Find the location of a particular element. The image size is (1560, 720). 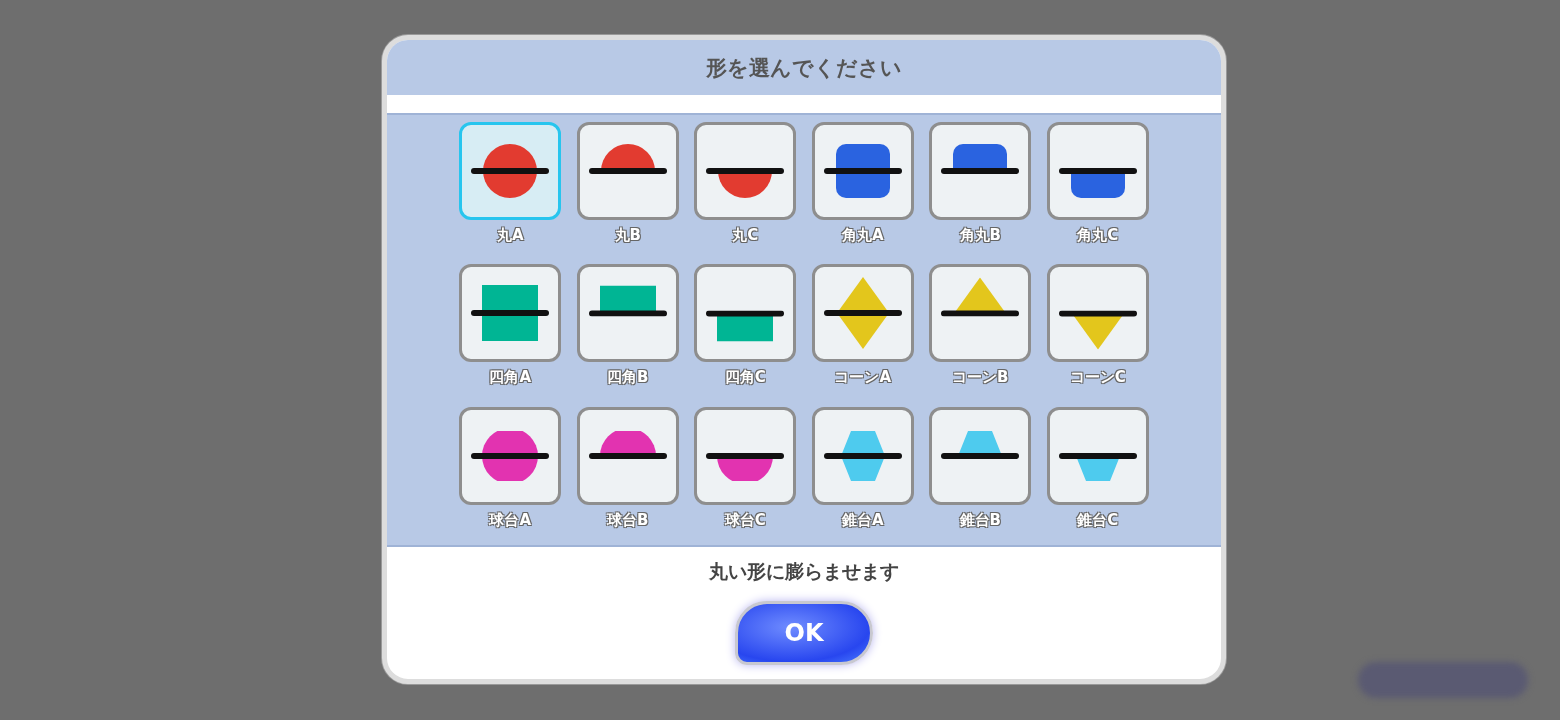

shape-label: 丸C is located at coordinates (745, 235).